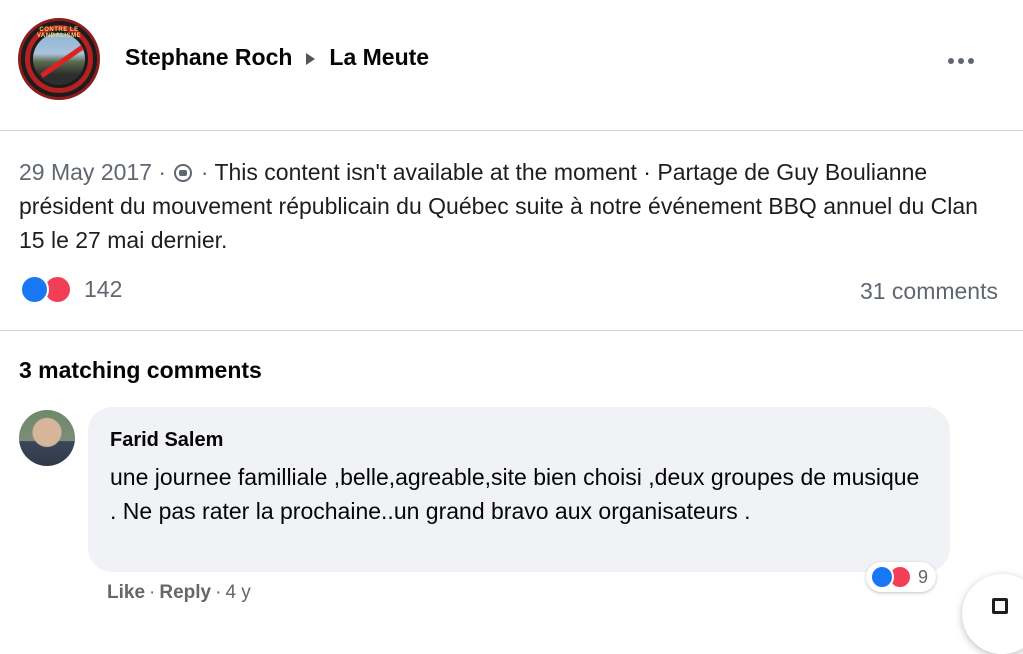  What do you see at coordinates (85, 172) in the screenshot?
I see `post-date: 29 May 2017` at bounding box center [85, 172].